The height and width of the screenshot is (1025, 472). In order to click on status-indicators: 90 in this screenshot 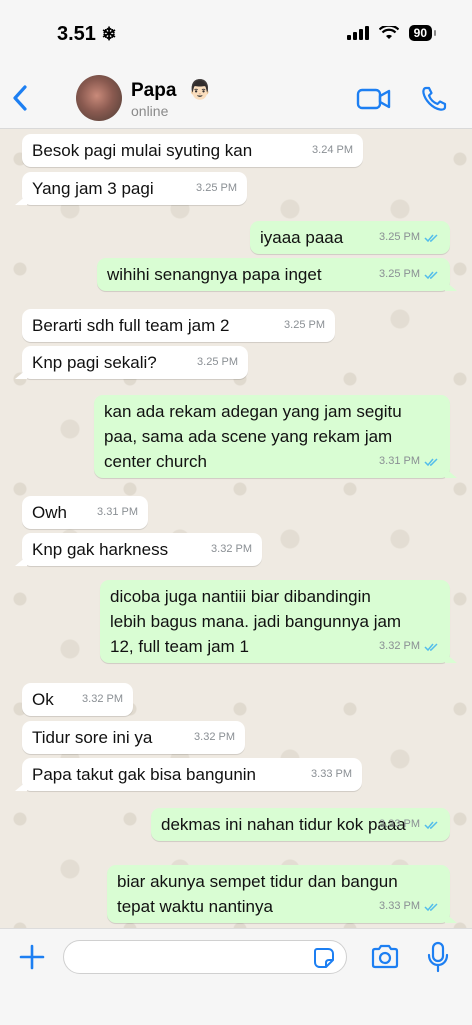, I will do `click(391, 33)`.